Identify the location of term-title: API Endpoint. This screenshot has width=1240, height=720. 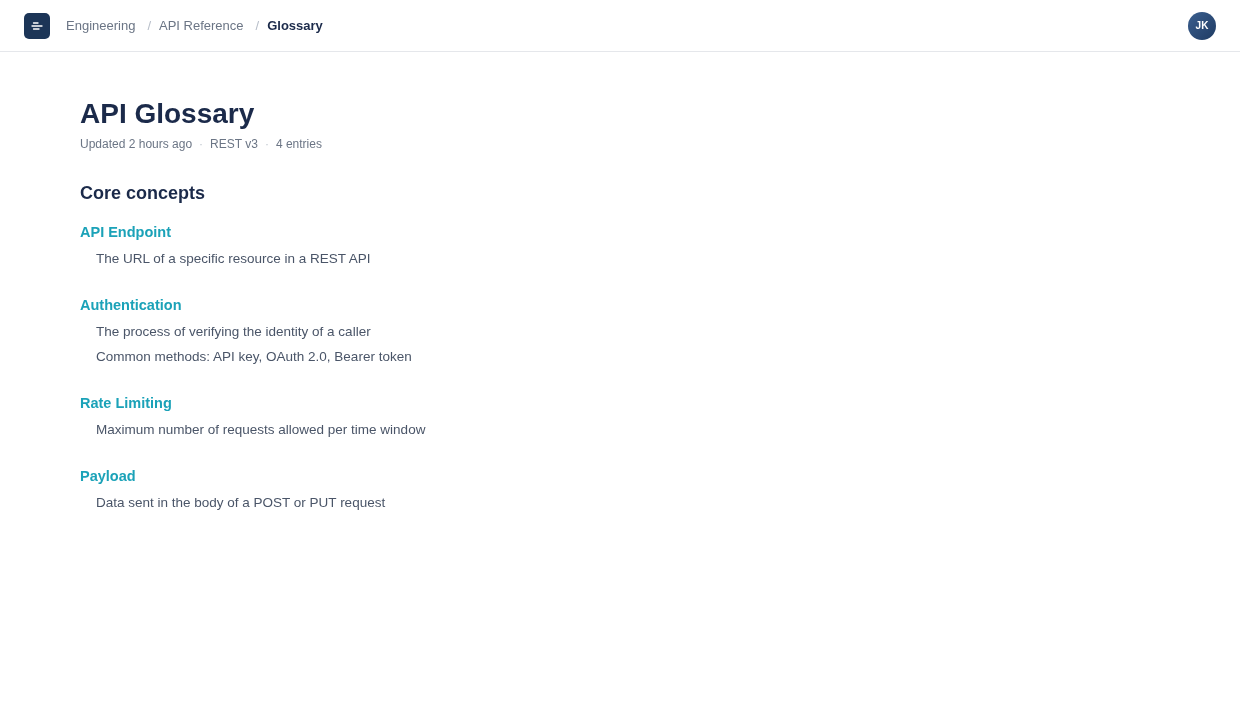
(125, 232).